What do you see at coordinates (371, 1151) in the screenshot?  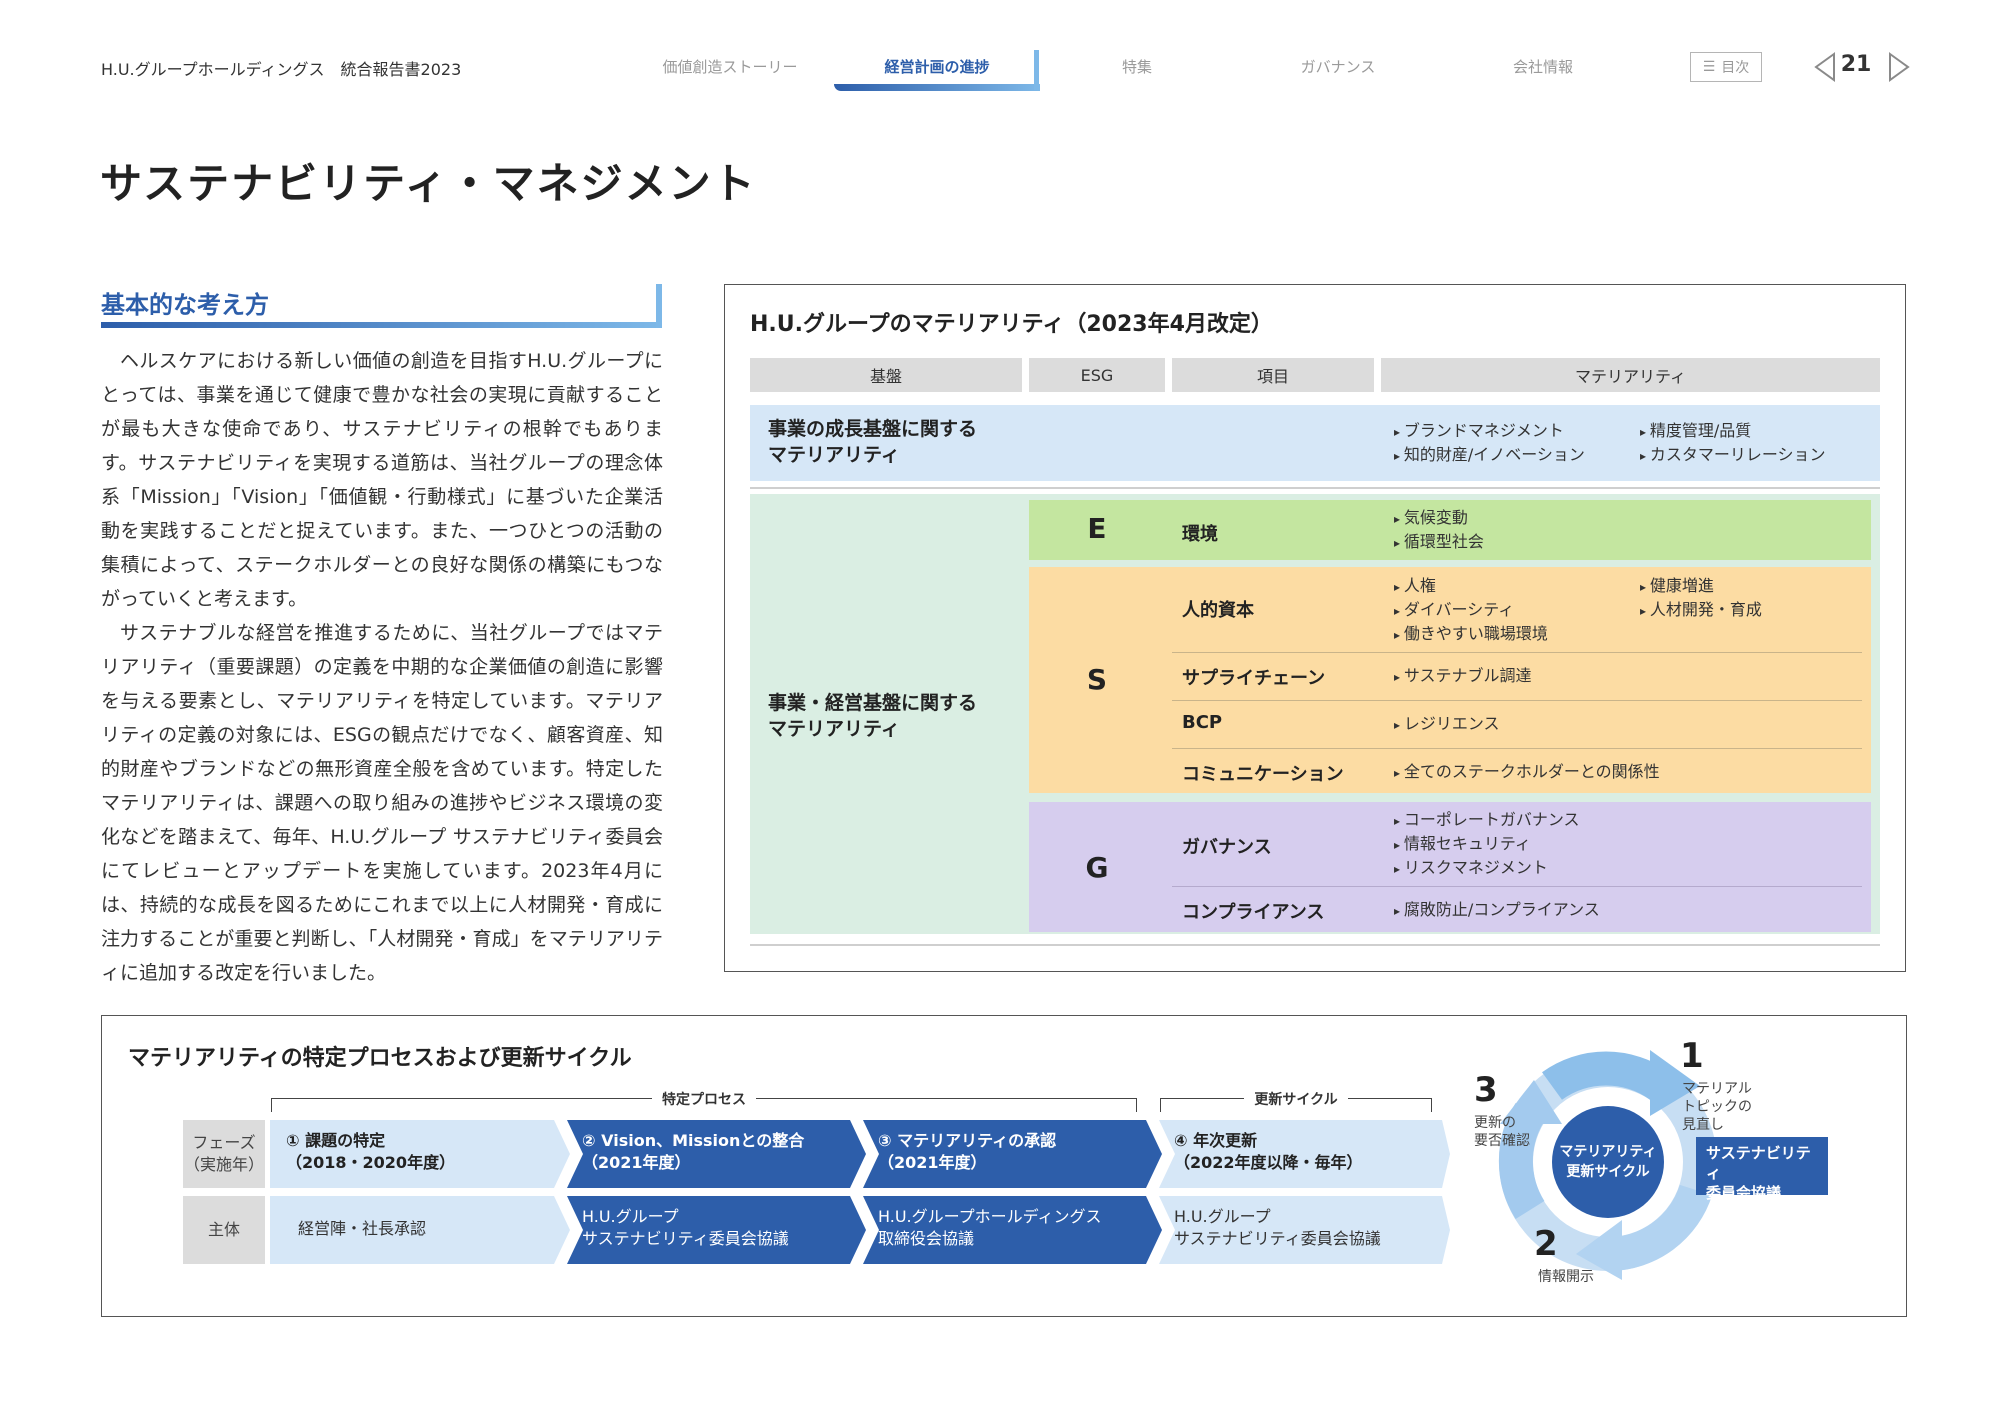 I see `step-1-phase: ① 課題の特定 （2018・2020年度）` at bounding box center [371, 1151].